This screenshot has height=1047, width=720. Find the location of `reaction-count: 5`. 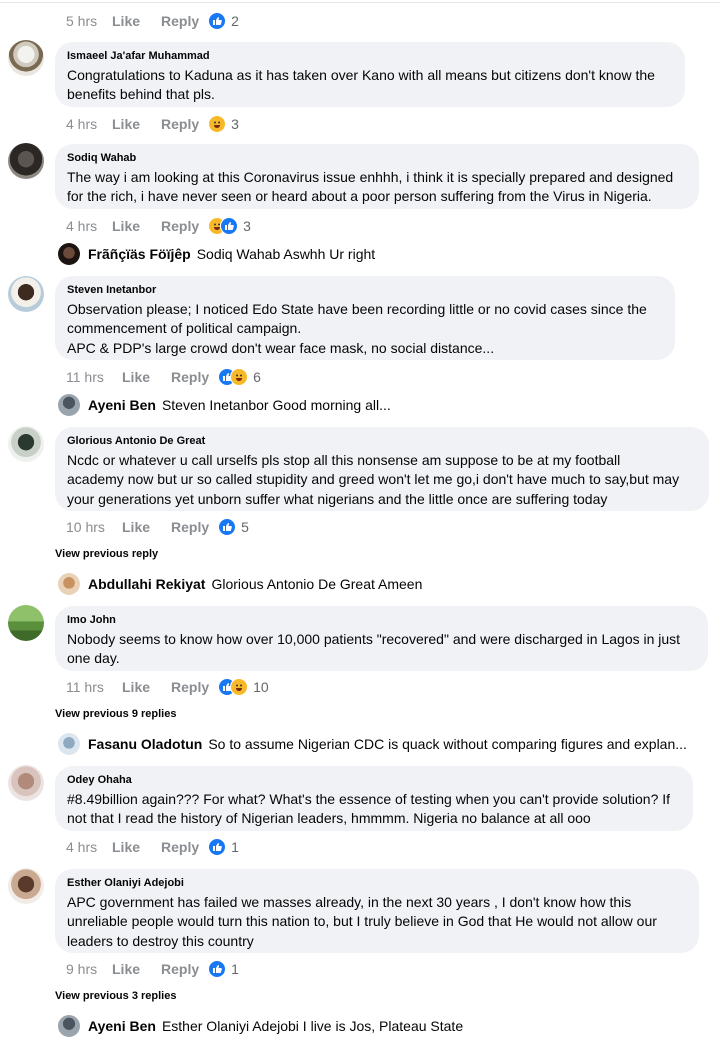

reaction-count: 5 is located at coordinates (245, 527).